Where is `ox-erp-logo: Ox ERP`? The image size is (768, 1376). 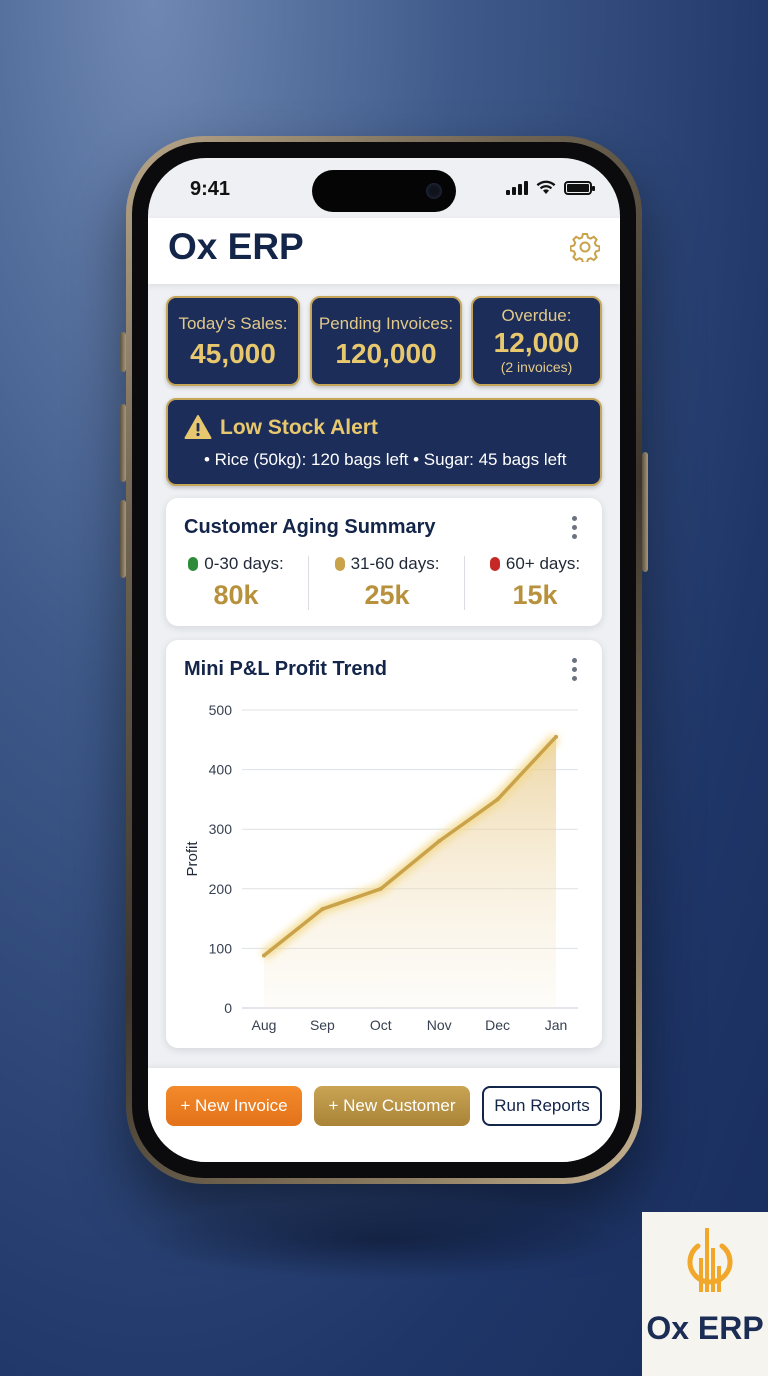 ox-erp-logo: Ox ERP is located at coordinates (705, 1294).